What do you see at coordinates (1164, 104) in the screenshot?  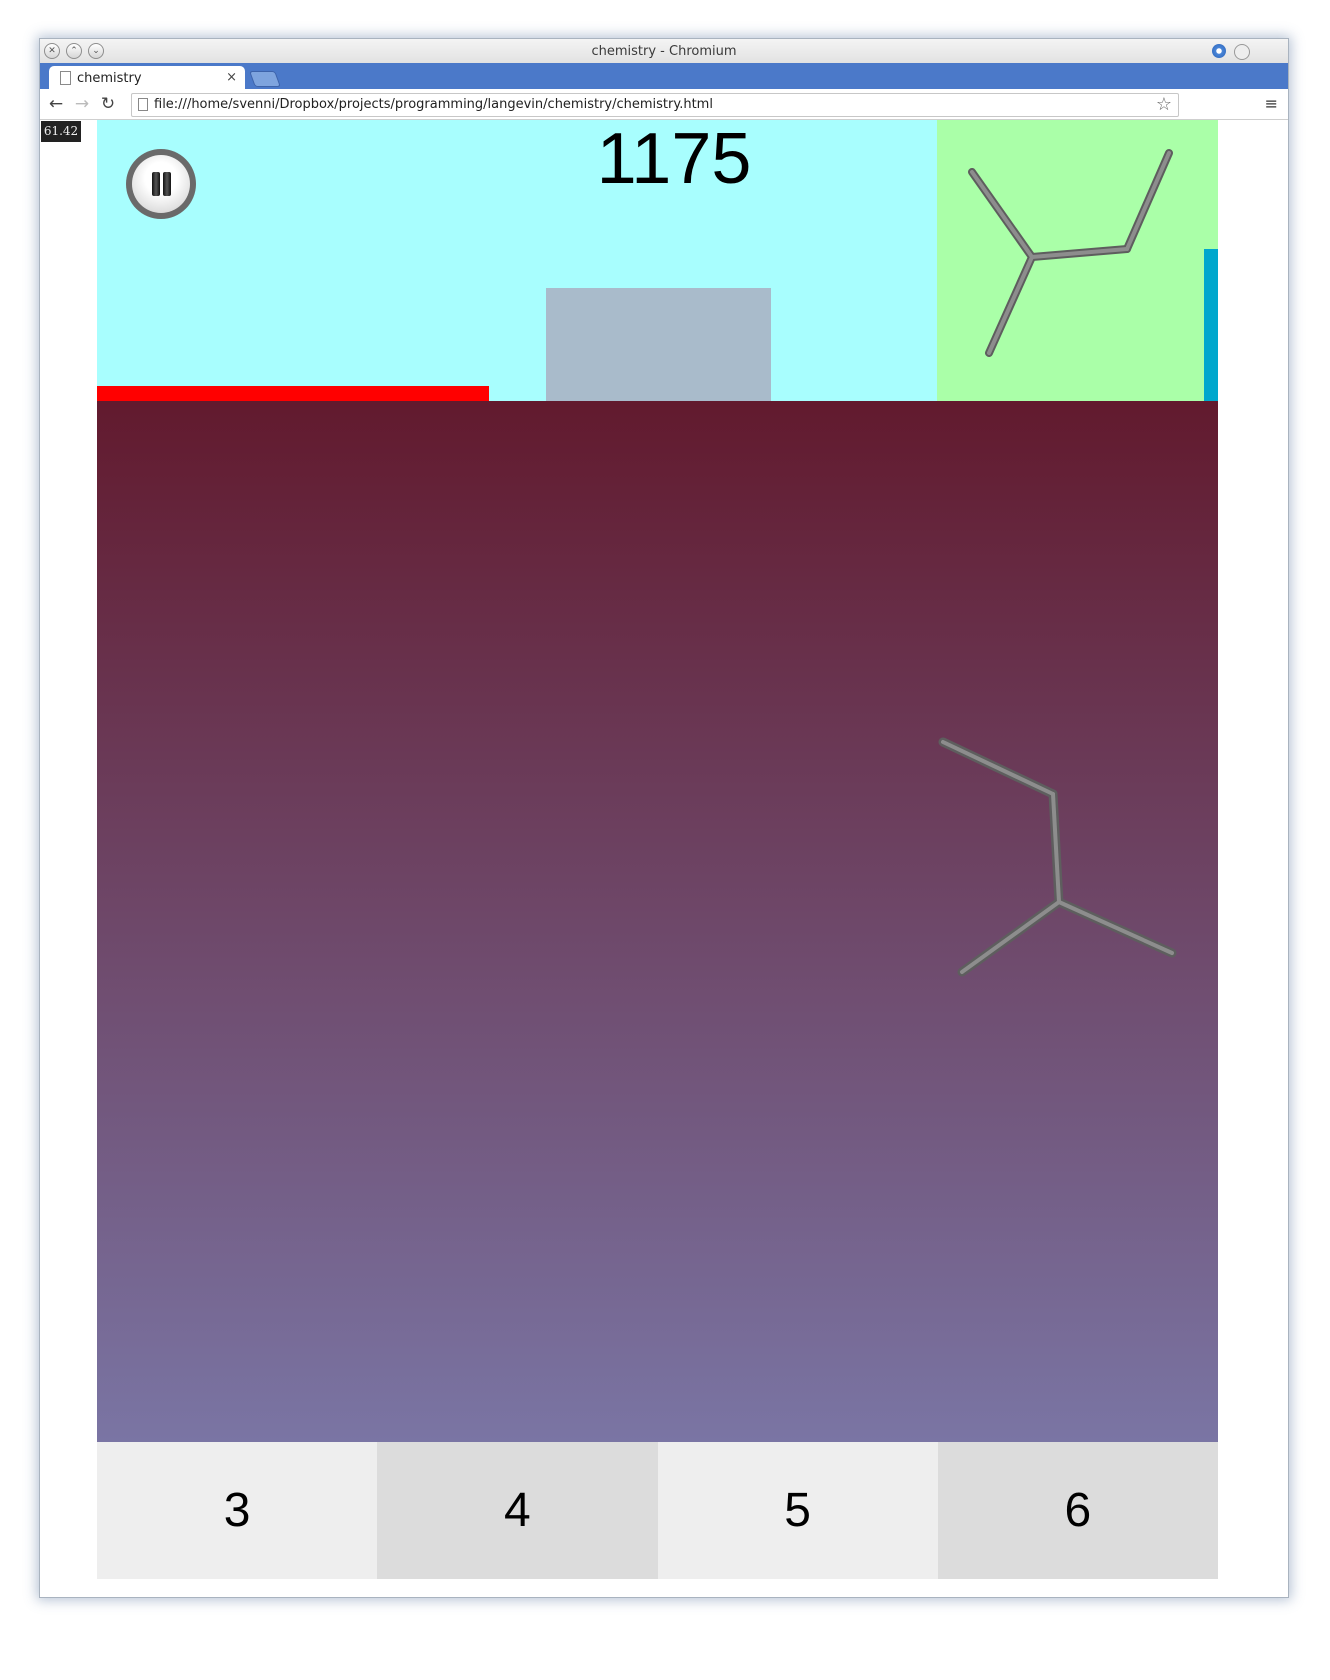 I see `bookmark-star-icon: ☆` at bounding box center [1164, 104].